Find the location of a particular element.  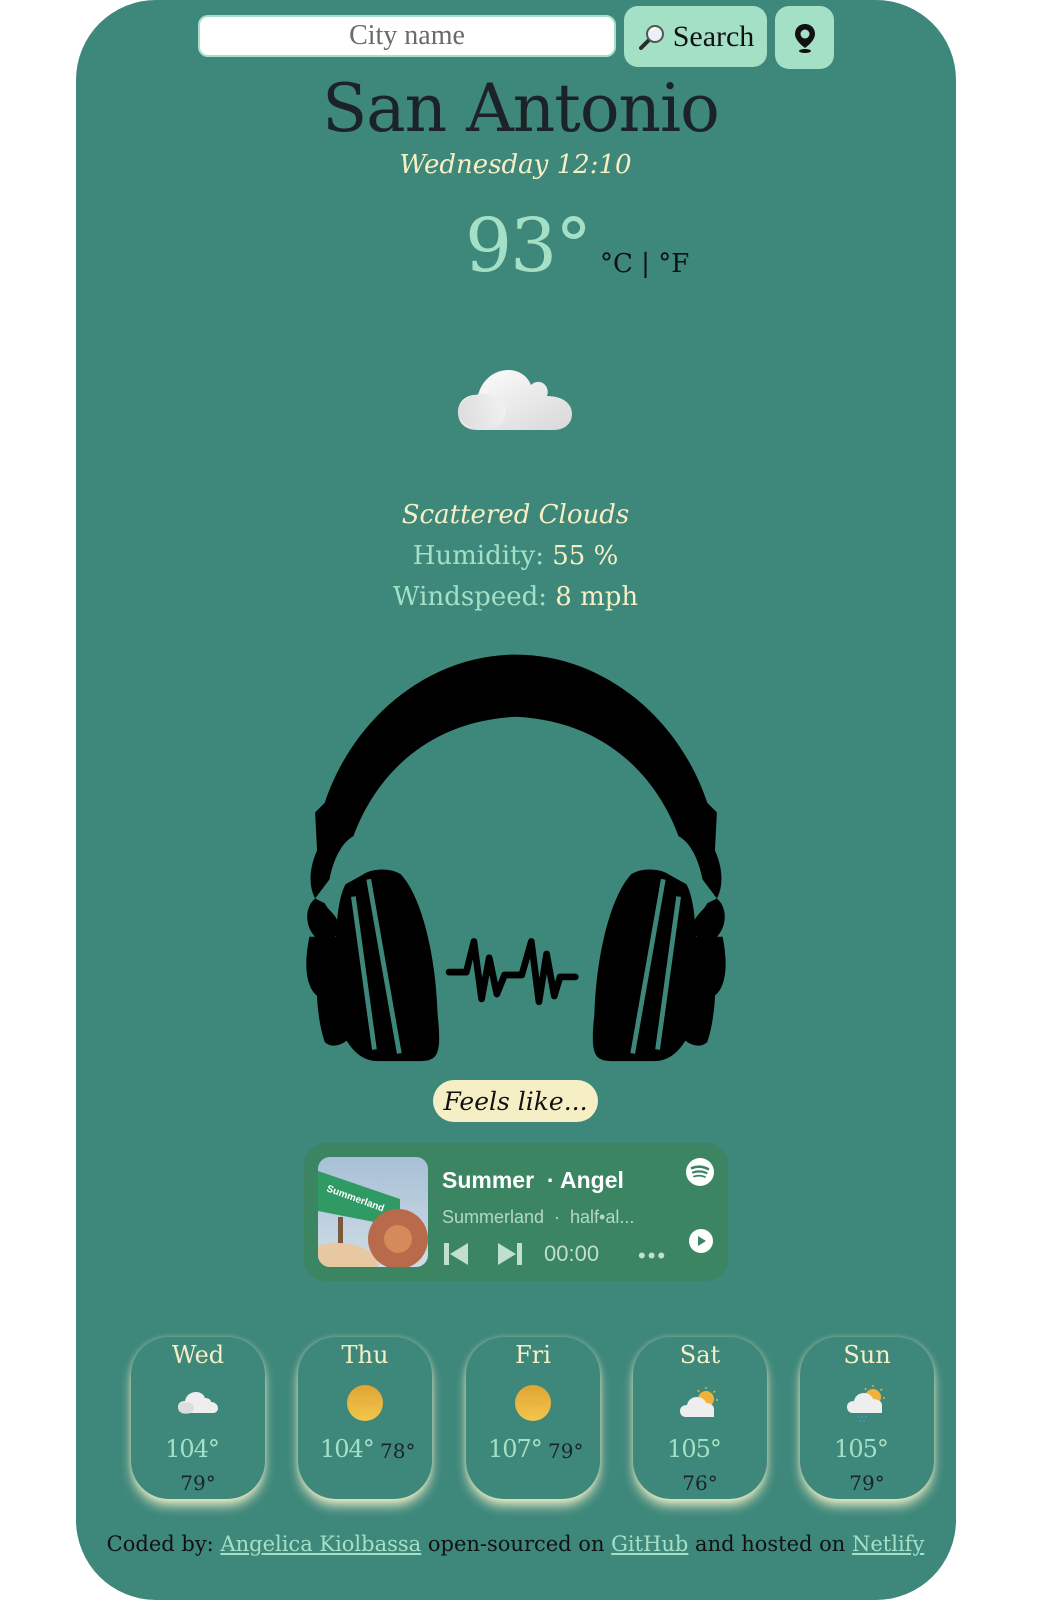

search-button: Search is located at coordinates (695, 36).